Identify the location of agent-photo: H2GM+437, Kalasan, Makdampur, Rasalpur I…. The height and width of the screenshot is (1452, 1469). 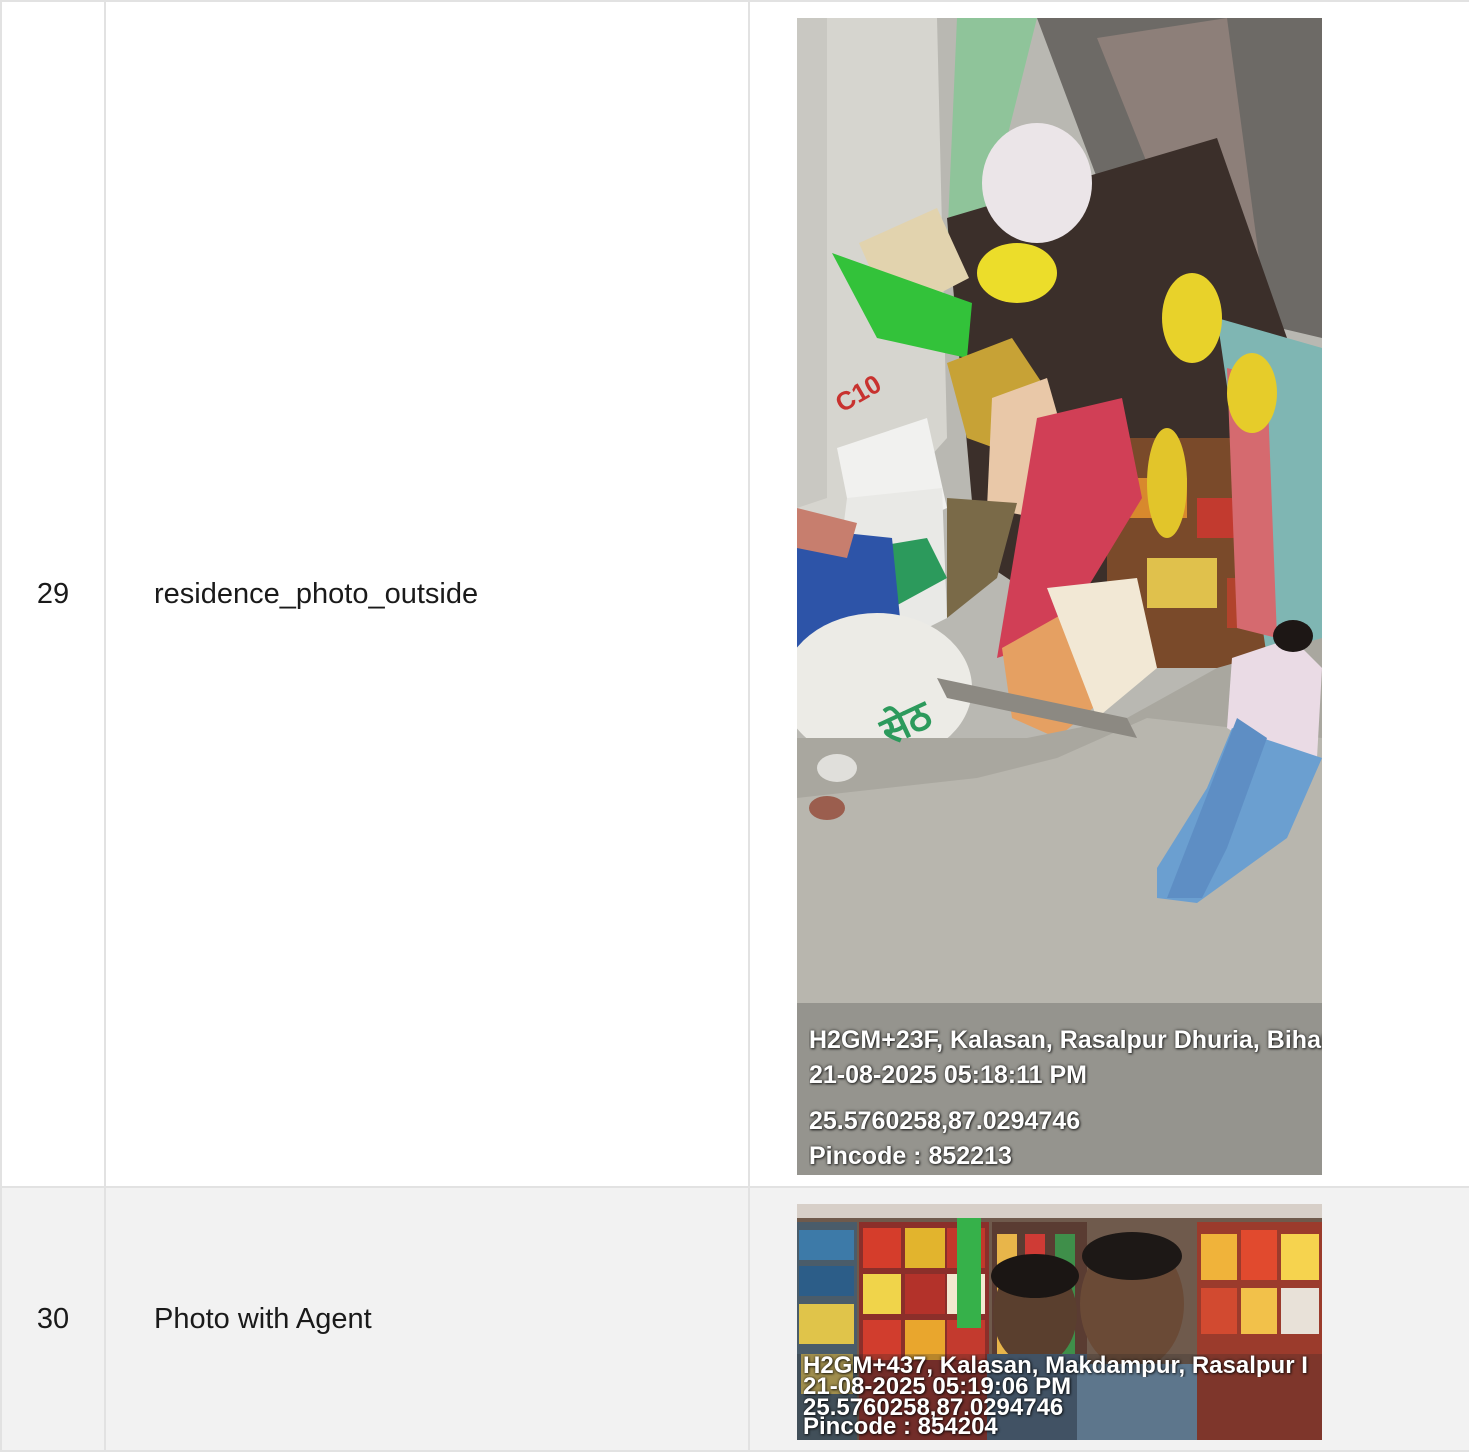
(1059, 1322).